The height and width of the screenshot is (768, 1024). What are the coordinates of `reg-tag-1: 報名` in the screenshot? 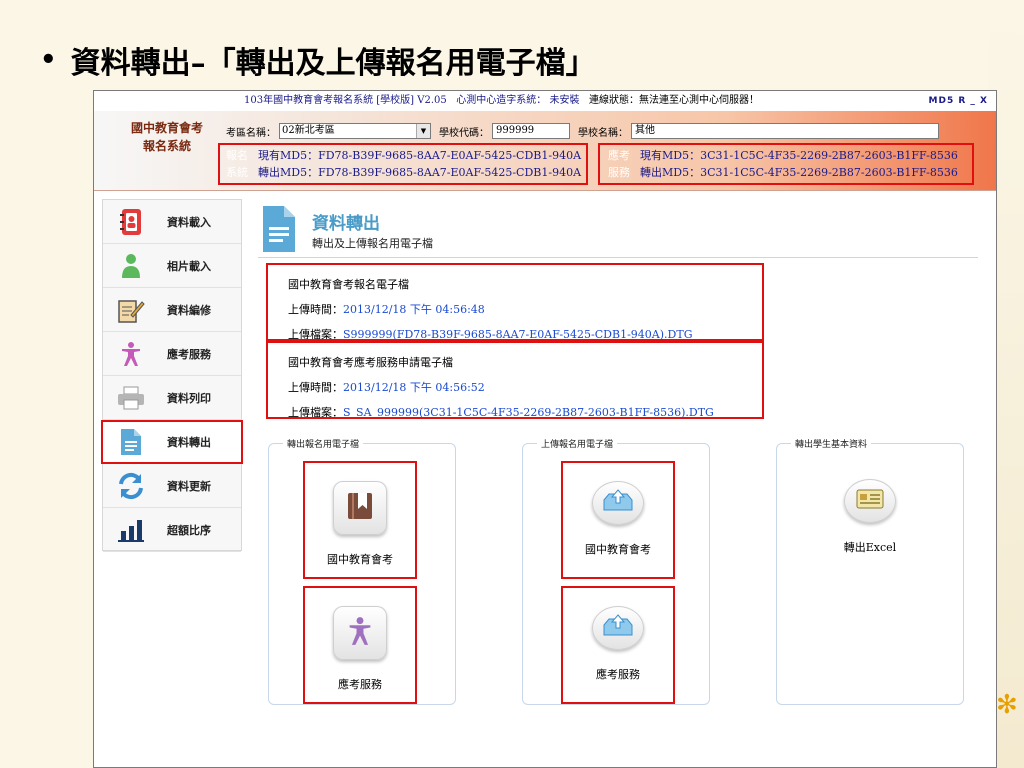 It's located at (237, 155).